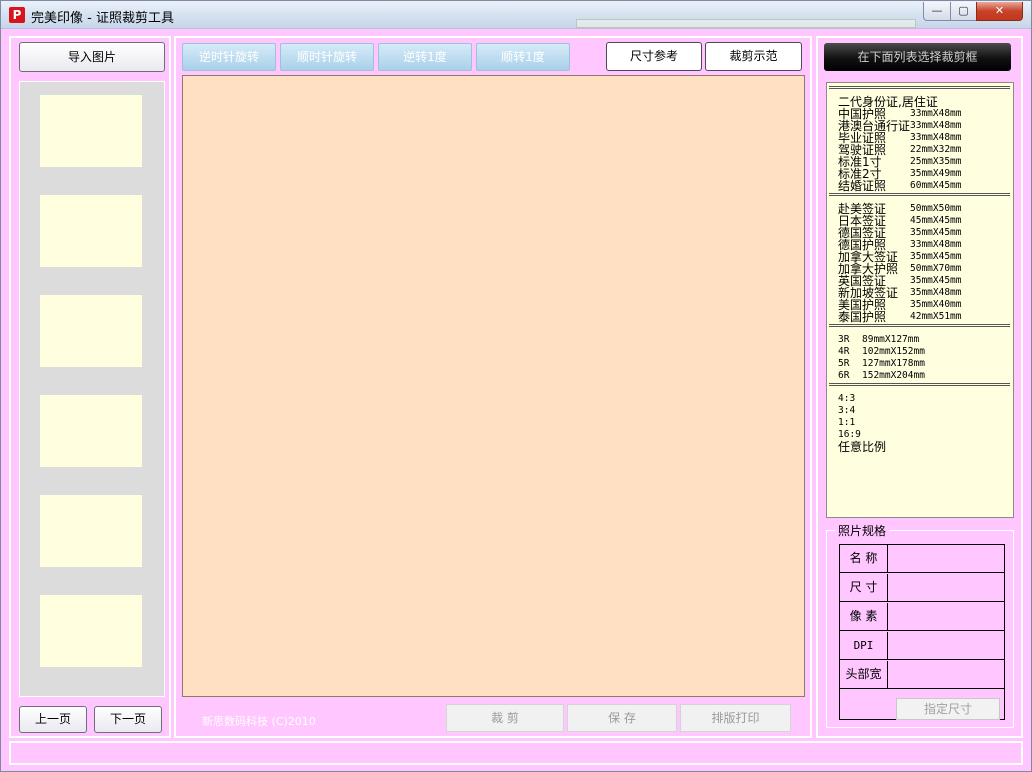  I want to click on window-title: 完美印像 - 证照裁剪工具, so click(102, 18).